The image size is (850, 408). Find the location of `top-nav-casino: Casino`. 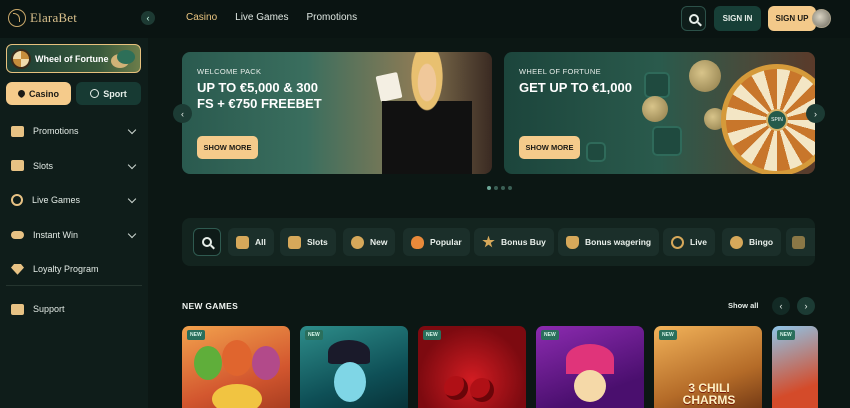

top-nav-casino: Casino is located at coordinates (201, 17).